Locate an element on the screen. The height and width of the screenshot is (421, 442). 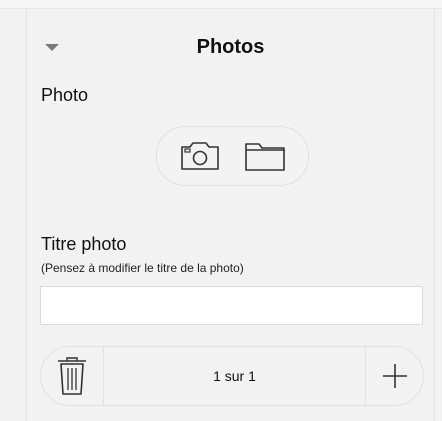
delete-photo-button is located at coordinates (72, 376).